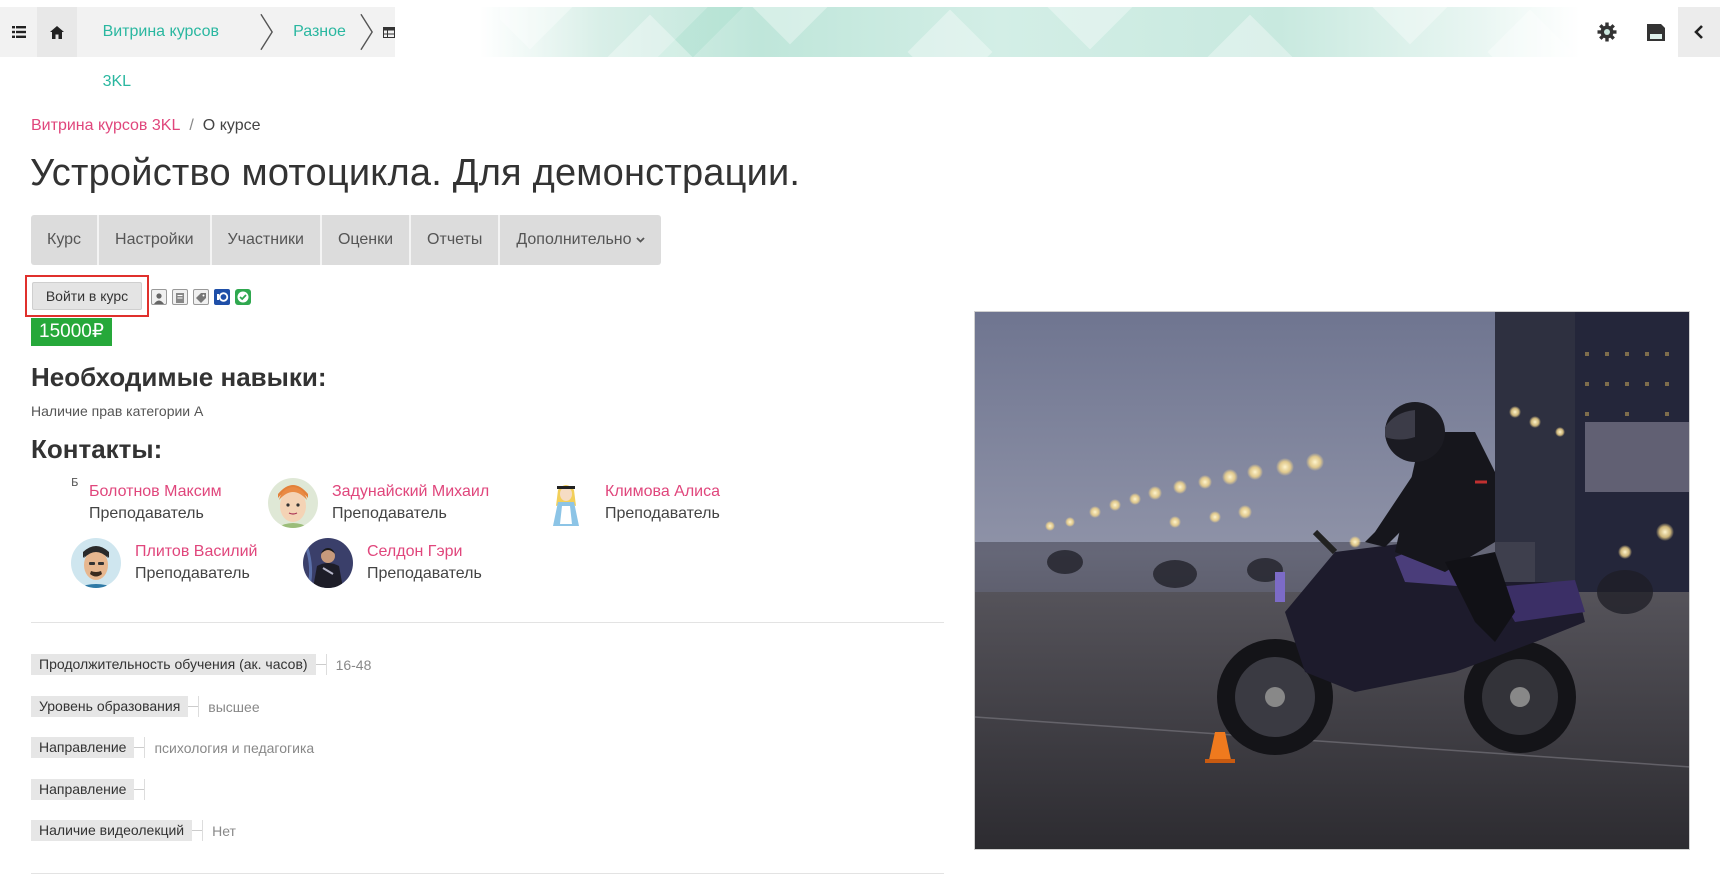 This screenshot has height=881, width=1720. I want to click on chevron-down-icon, so click(640, 240).